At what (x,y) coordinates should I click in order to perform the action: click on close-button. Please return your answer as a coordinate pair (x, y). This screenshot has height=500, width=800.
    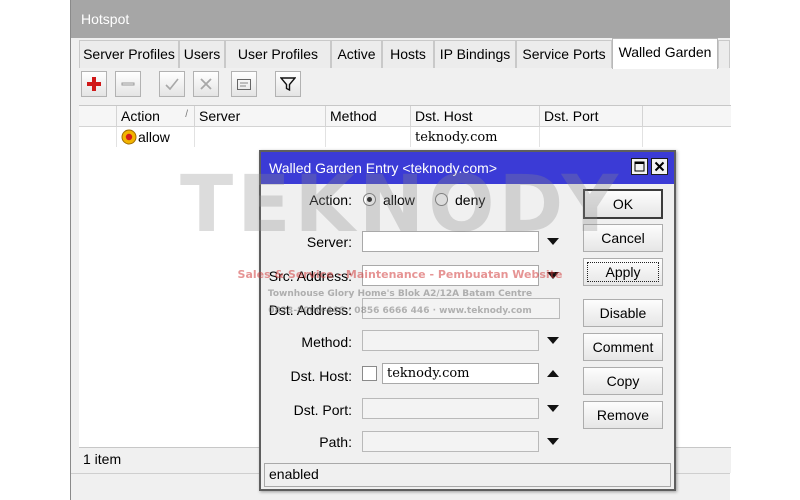
    Looking at the image, I should click on (659, 166).